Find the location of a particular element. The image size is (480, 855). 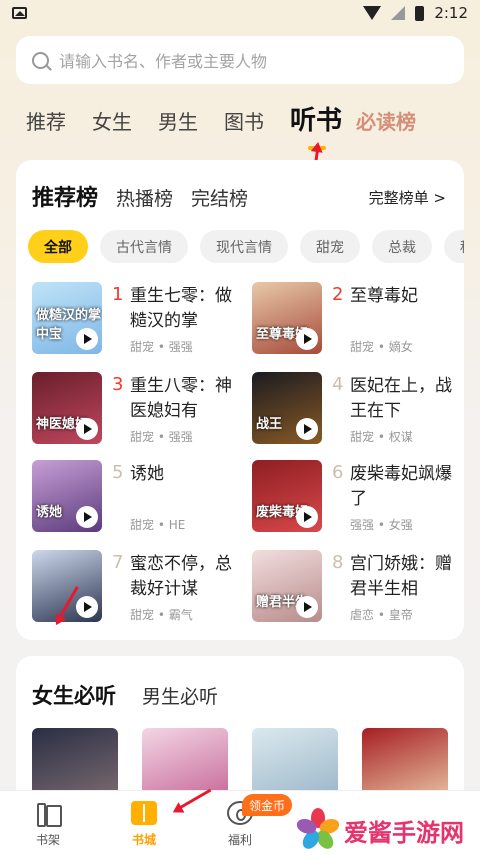

book-rank: 1 is located at coordinates (118, 294).